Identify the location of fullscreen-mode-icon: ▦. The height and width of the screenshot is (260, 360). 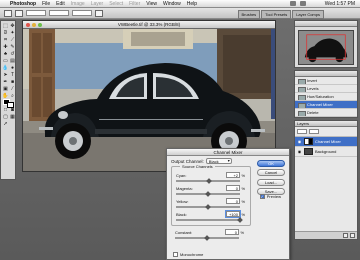
(12, 116).